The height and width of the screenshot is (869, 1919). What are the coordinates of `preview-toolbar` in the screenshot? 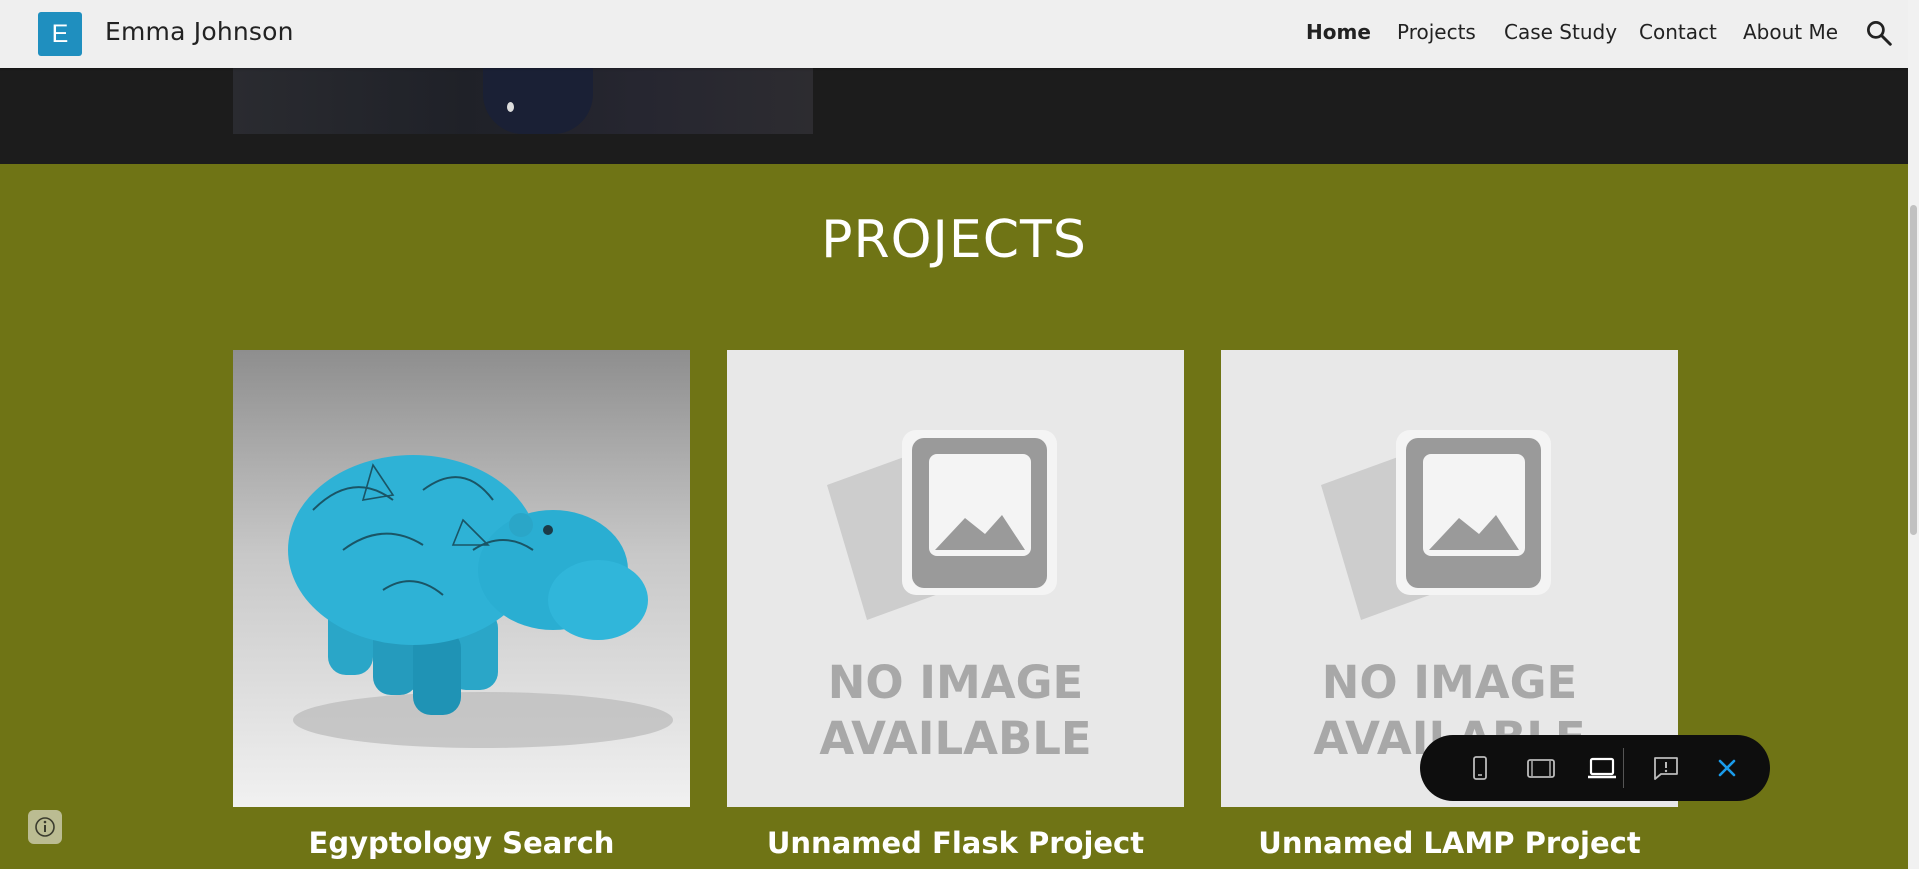 It's located at (1595, 768).